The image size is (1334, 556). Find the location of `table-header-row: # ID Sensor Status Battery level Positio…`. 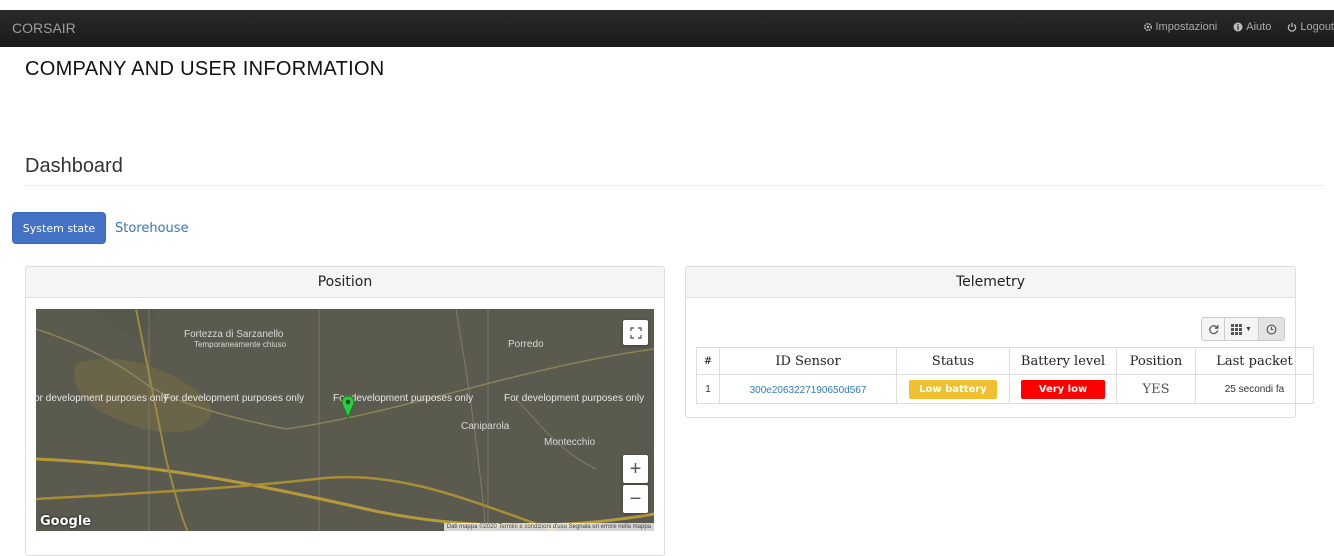

table-header-row: # ID Sensor Status Battery level Positio… is located at coordinates (1005, 361).